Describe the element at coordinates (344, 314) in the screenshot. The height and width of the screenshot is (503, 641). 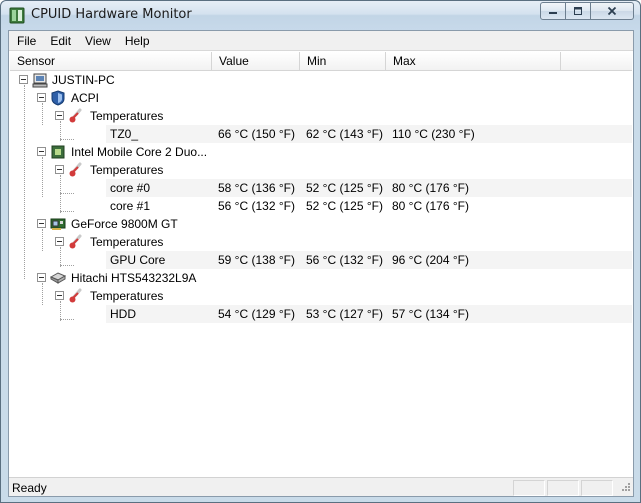
I see `sensor-min: 53 °C (127 °F)` at that location.